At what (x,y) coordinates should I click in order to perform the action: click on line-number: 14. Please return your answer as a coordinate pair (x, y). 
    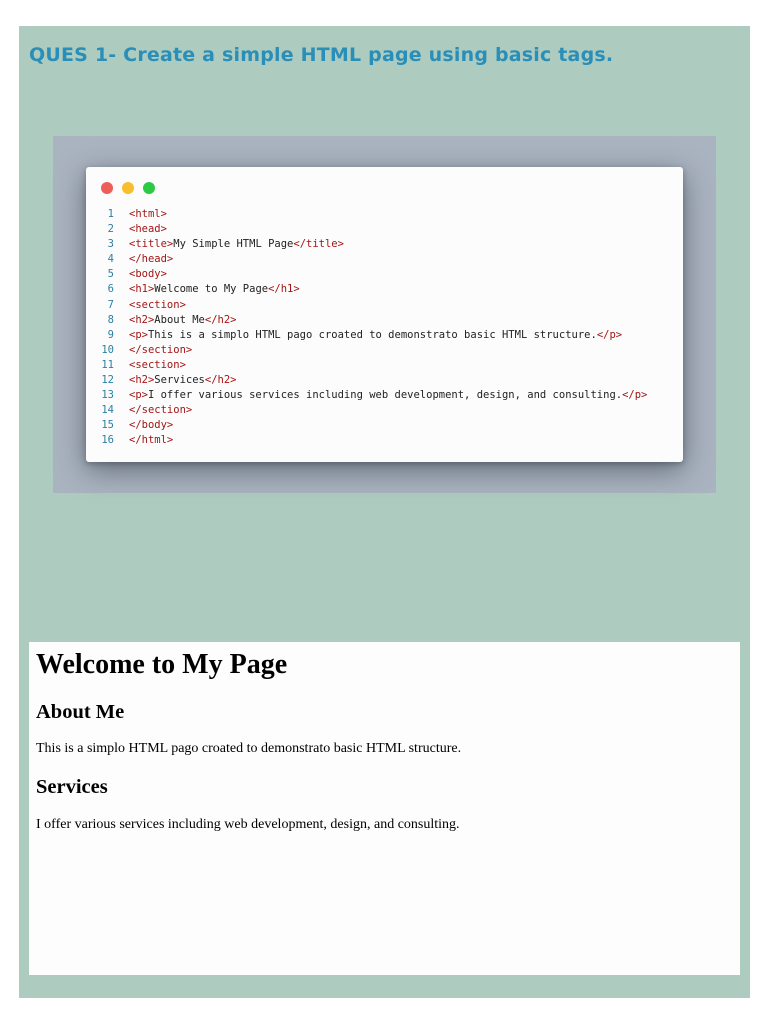
    Looking at the image, I should click on (107, 410).